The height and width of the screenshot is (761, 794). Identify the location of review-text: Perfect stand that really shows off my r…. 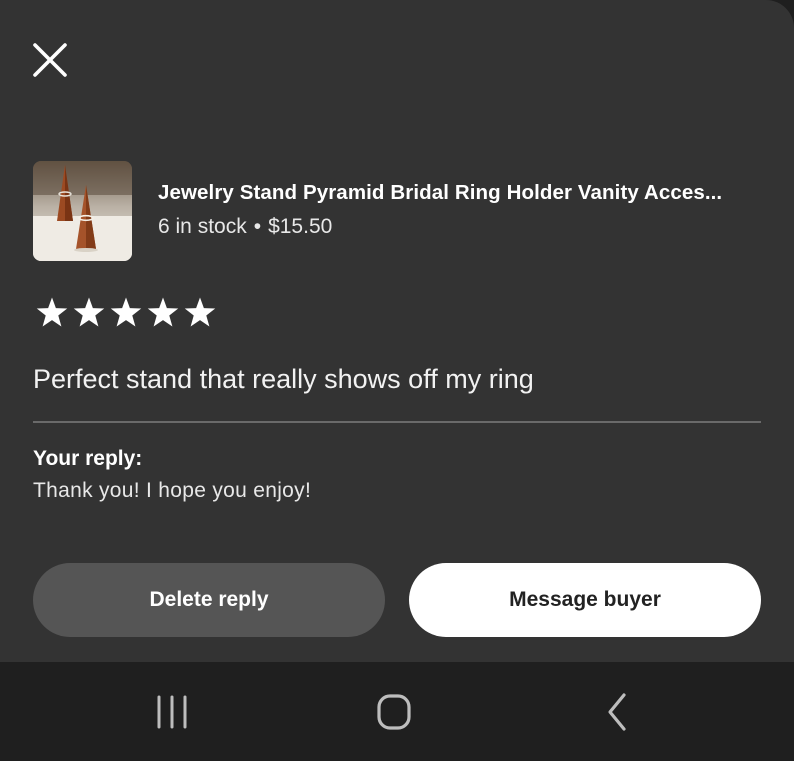
(283, 379).